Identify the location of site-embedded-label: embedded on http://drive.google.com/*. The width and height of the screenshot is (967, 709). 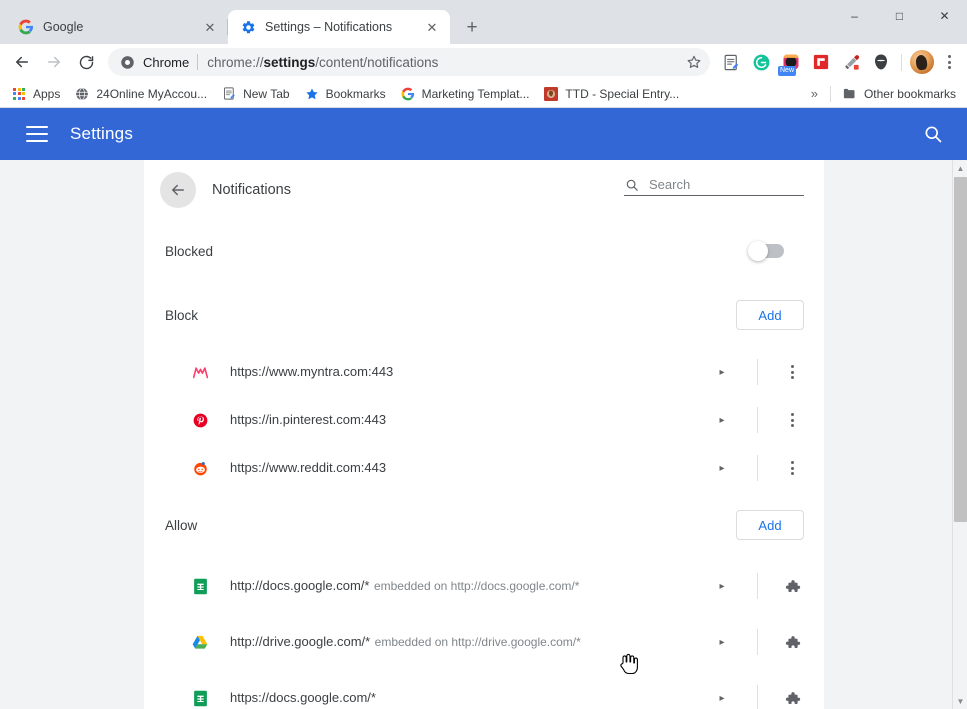
(477, 642).